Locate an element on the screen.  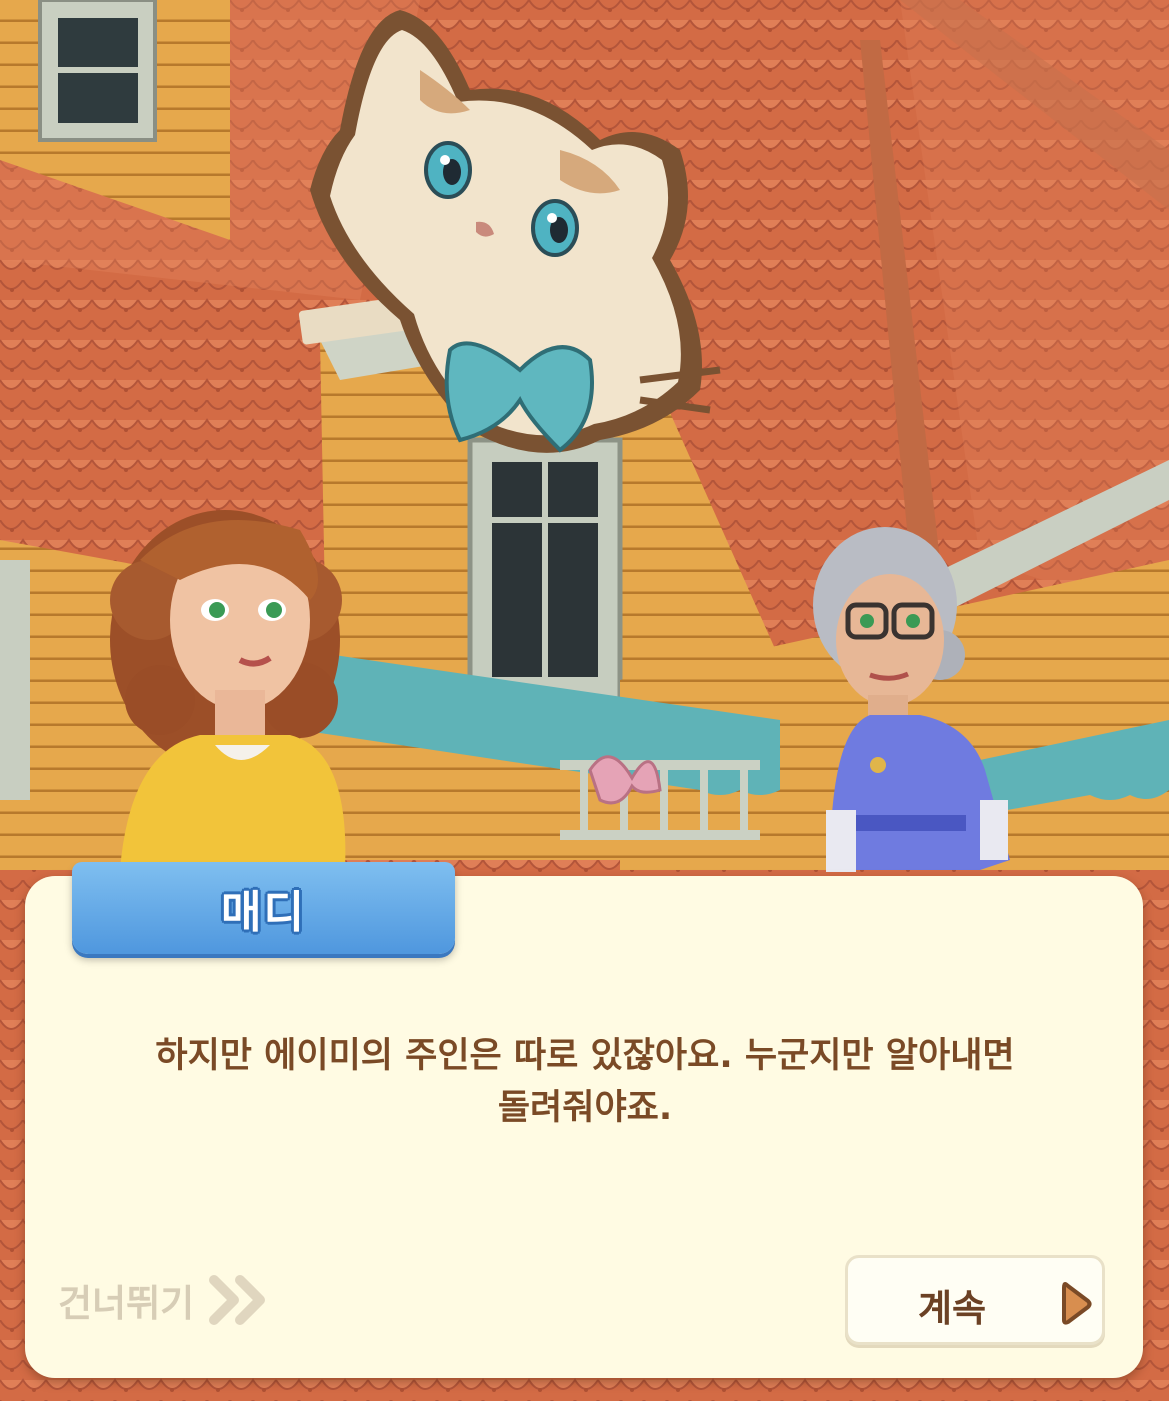
dialog-text: 하지만 에이미의 주인은 따로 있잖아요. 누군지만 알아내면 돌려줘야죠. is located at coordinates (585, 1082).